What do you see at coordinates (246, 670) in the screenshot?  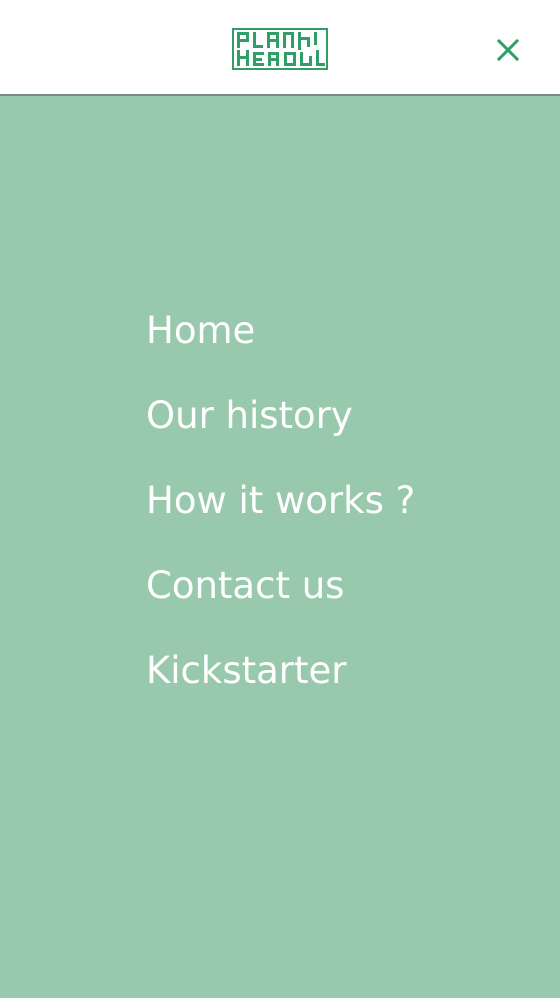 I see `menu-item-label: Kickstarter` at bounding box center [246, 670].